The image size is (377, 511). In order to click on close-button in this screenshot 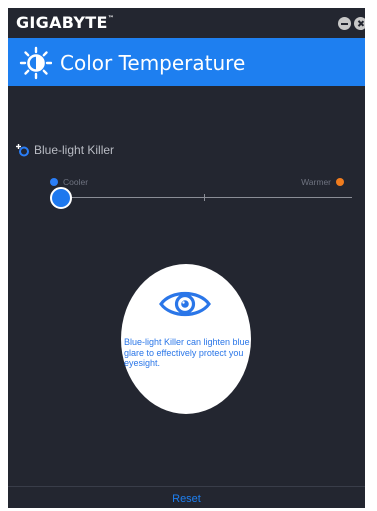, I will do `click(359, 23)`.